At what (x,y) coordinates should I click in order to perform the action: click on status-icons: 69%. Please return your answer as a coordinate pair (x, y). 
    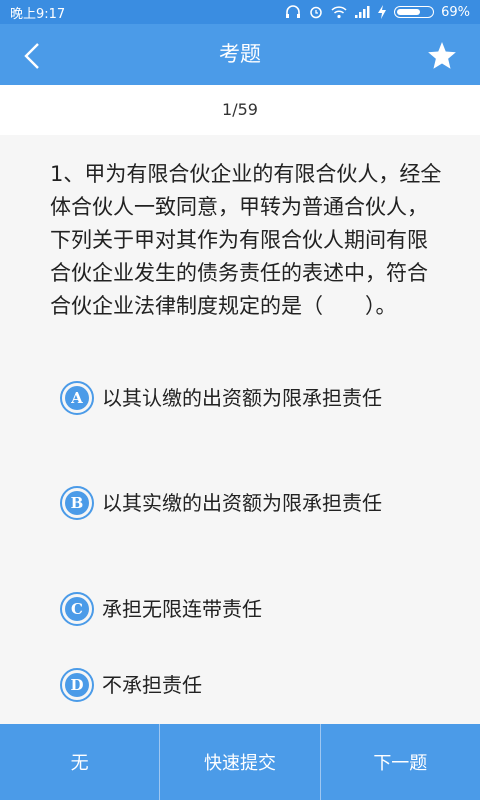
    Looking at the image, I should click on (377, 12).